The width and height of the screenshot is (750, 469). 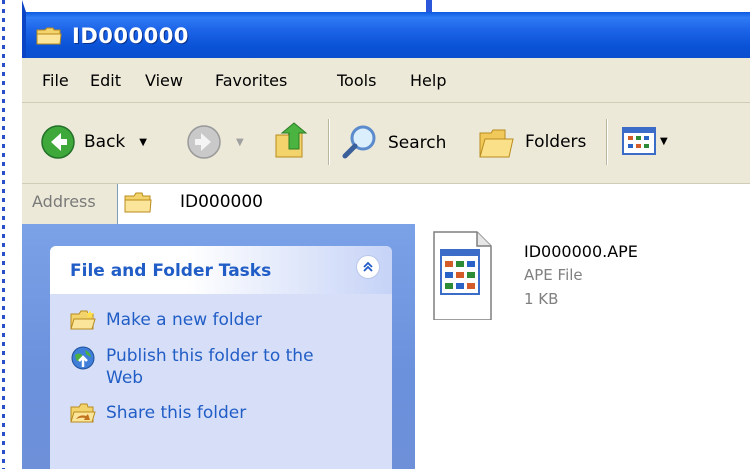 What do you see at coordinates (83, 320) in the screenshot?
I see `new-folder-icon` at bounding box center [83, 320].